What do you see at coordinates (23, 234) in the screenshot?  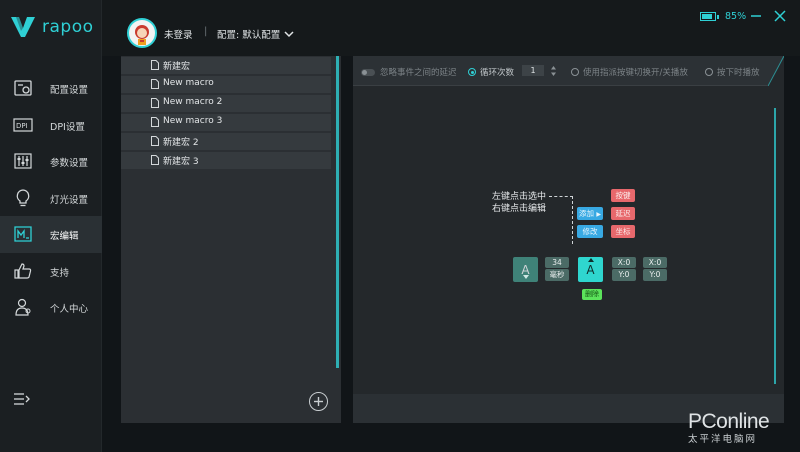 I see `macro-icon` at bounding box center [23, 234].